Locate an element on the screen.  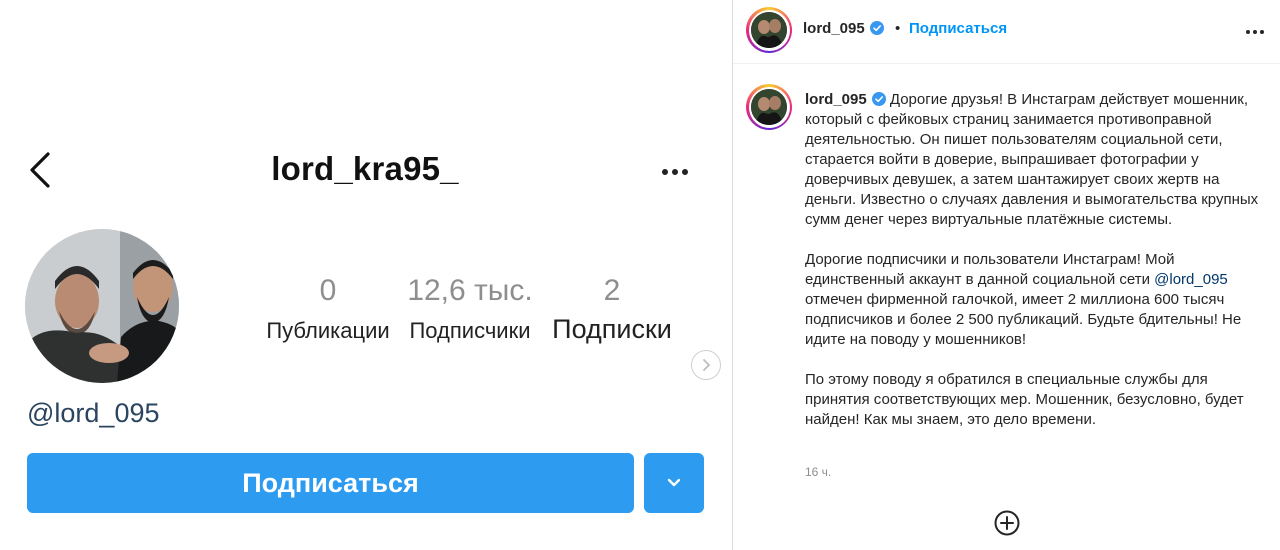
header-follow-button: Подписаться is located at coordinates (958, 28).